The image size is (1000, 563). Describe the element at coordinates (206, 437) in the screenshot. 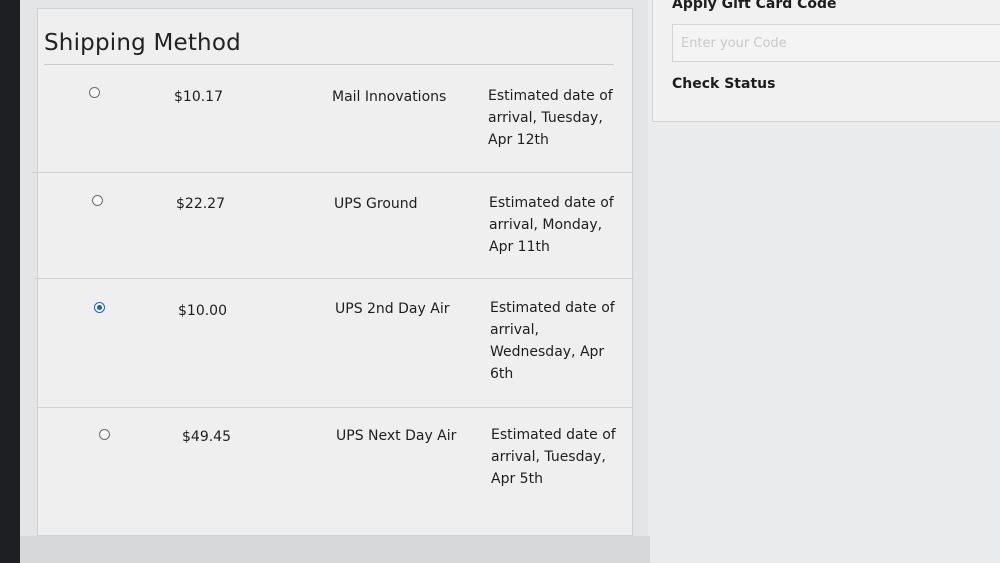

I see `shipping-option-price: $49.45` at that location.